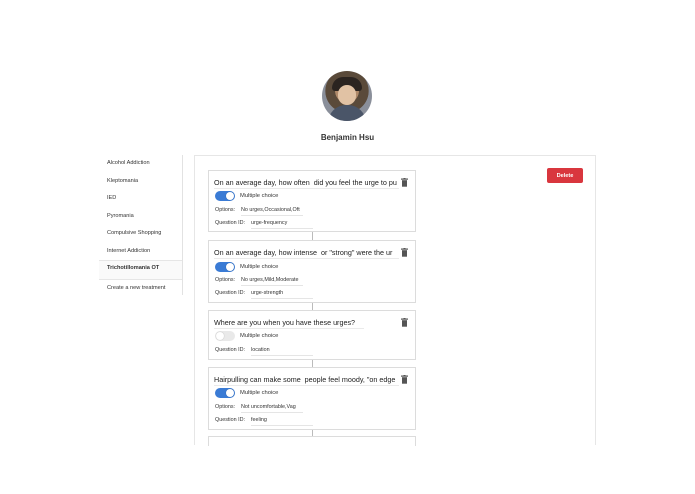 This screenshot has width=695, height=494. I want to click on sidebar-item-pyromania: Pyromania, so click(140, 217).